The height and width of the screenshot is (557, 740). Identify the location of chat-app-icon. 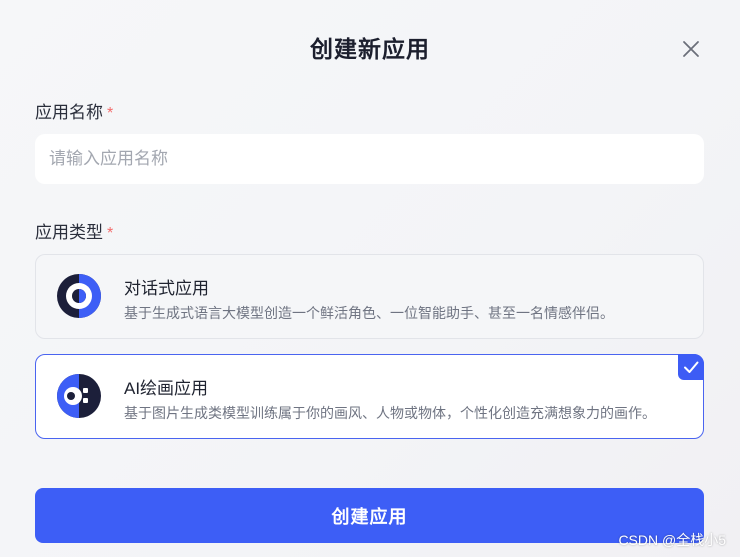
(79, 296).